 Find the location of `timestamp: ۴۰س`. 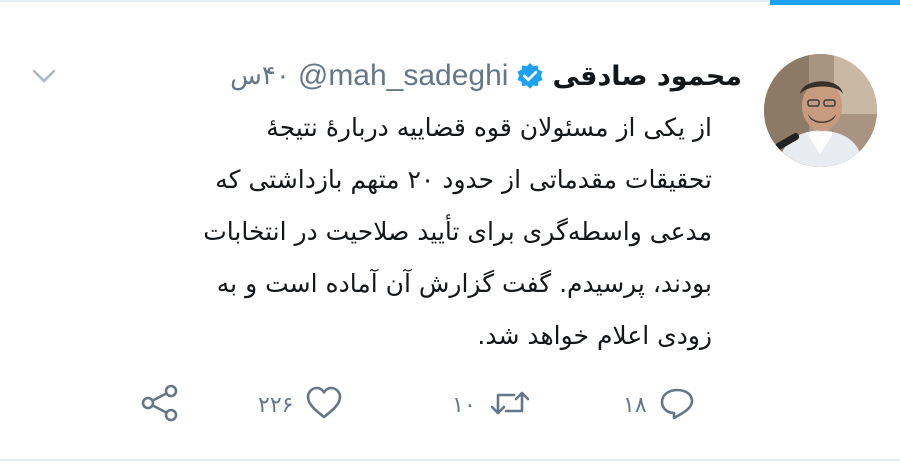

timestamp: ۴۰س is located at coordinates (260, 76).